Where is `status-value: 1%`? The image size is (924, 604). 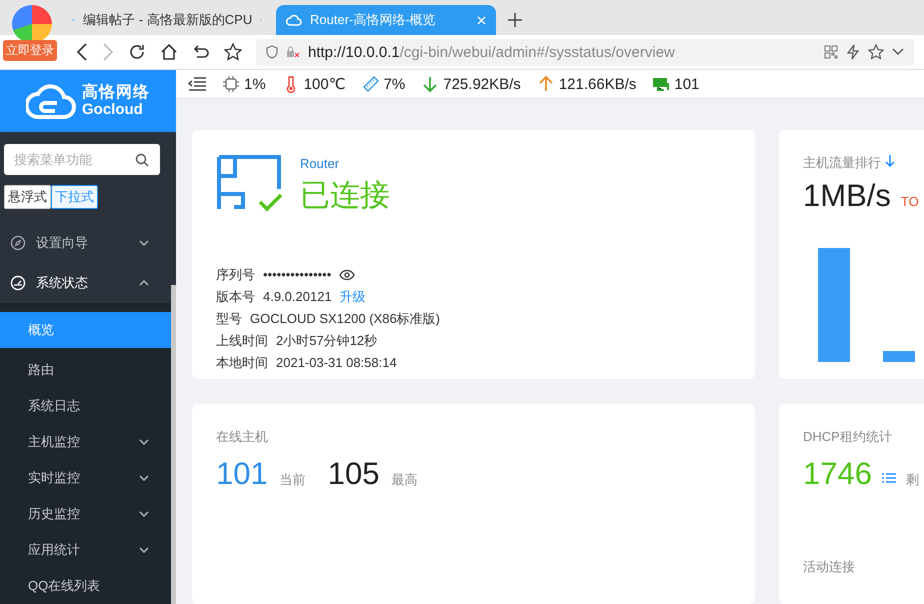
status-value: 1% is located at coordinates (255, 84).